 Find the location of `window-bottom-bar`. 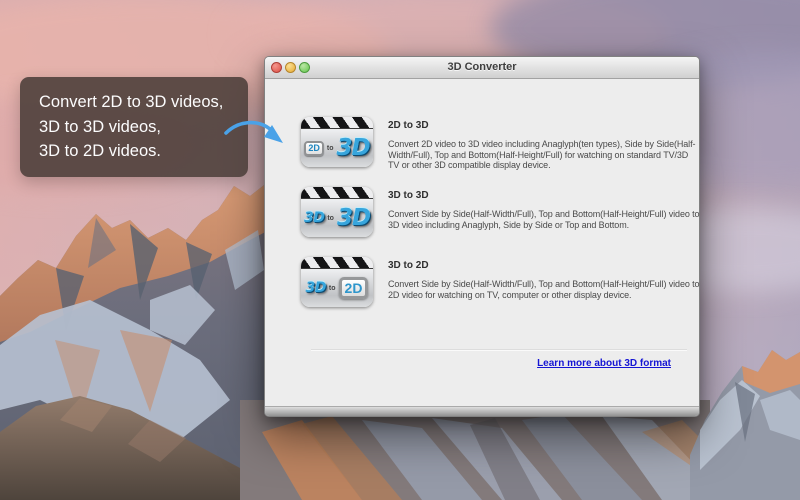

window-bottom-bar is located at coordinates (482, 411).